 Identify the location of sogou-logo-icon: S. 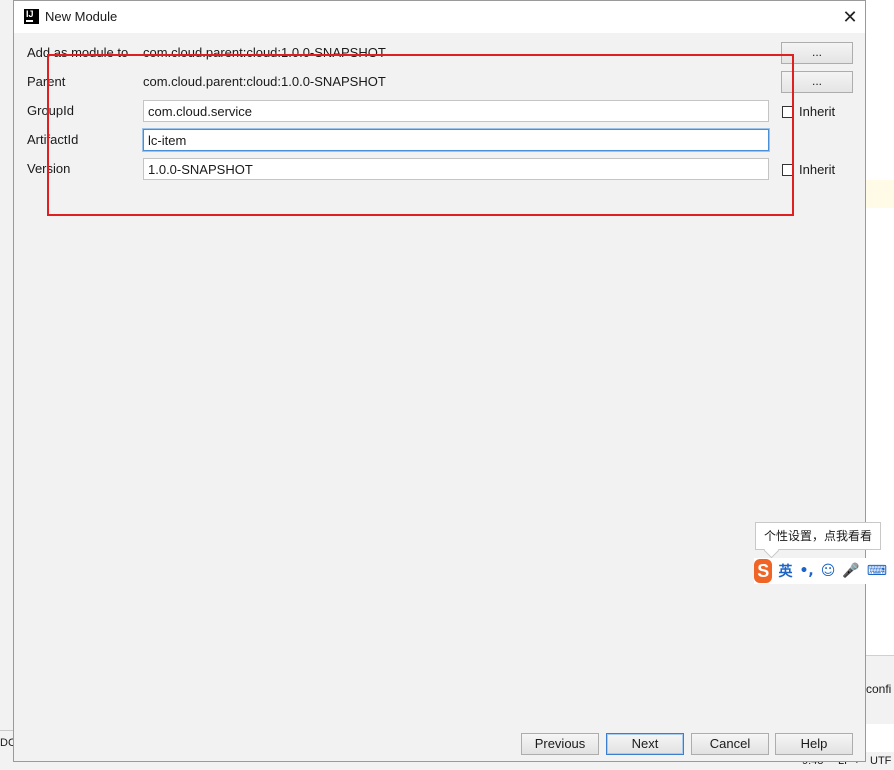
(763, 571).